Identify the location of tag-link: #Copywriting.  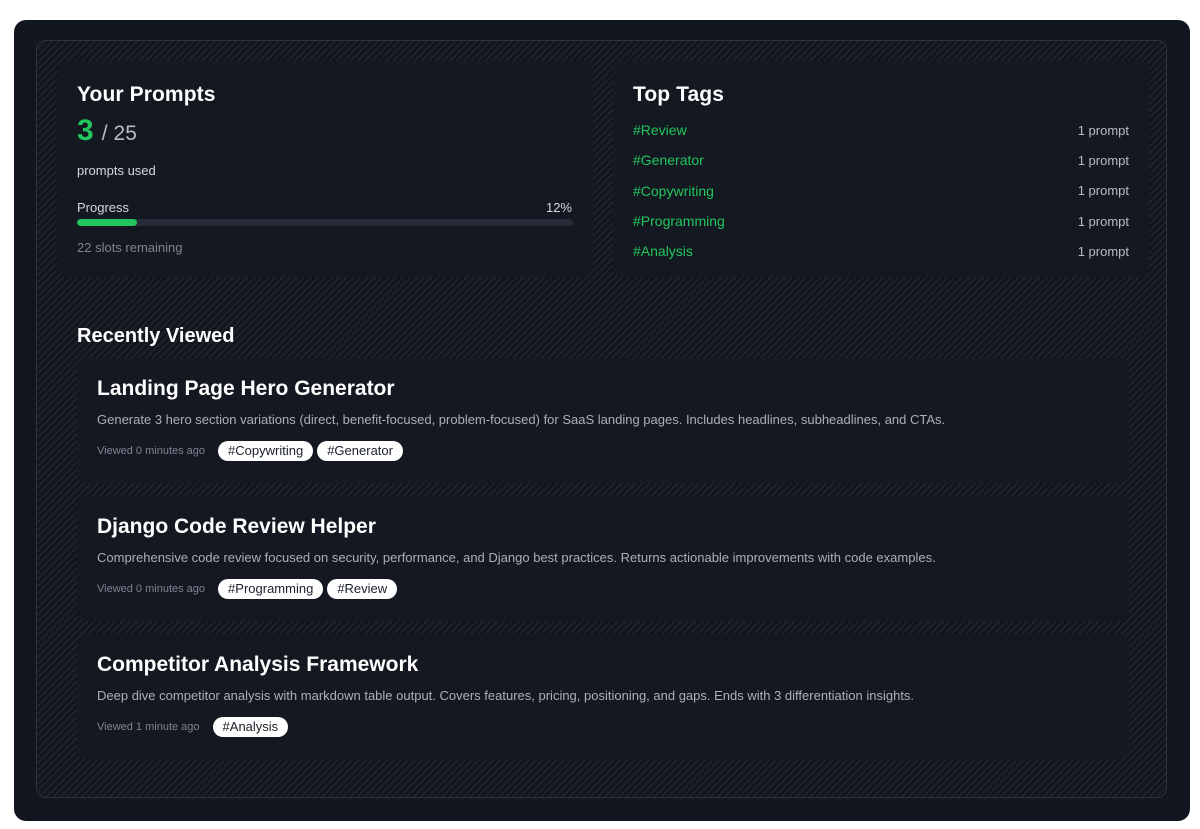
(673, 191).